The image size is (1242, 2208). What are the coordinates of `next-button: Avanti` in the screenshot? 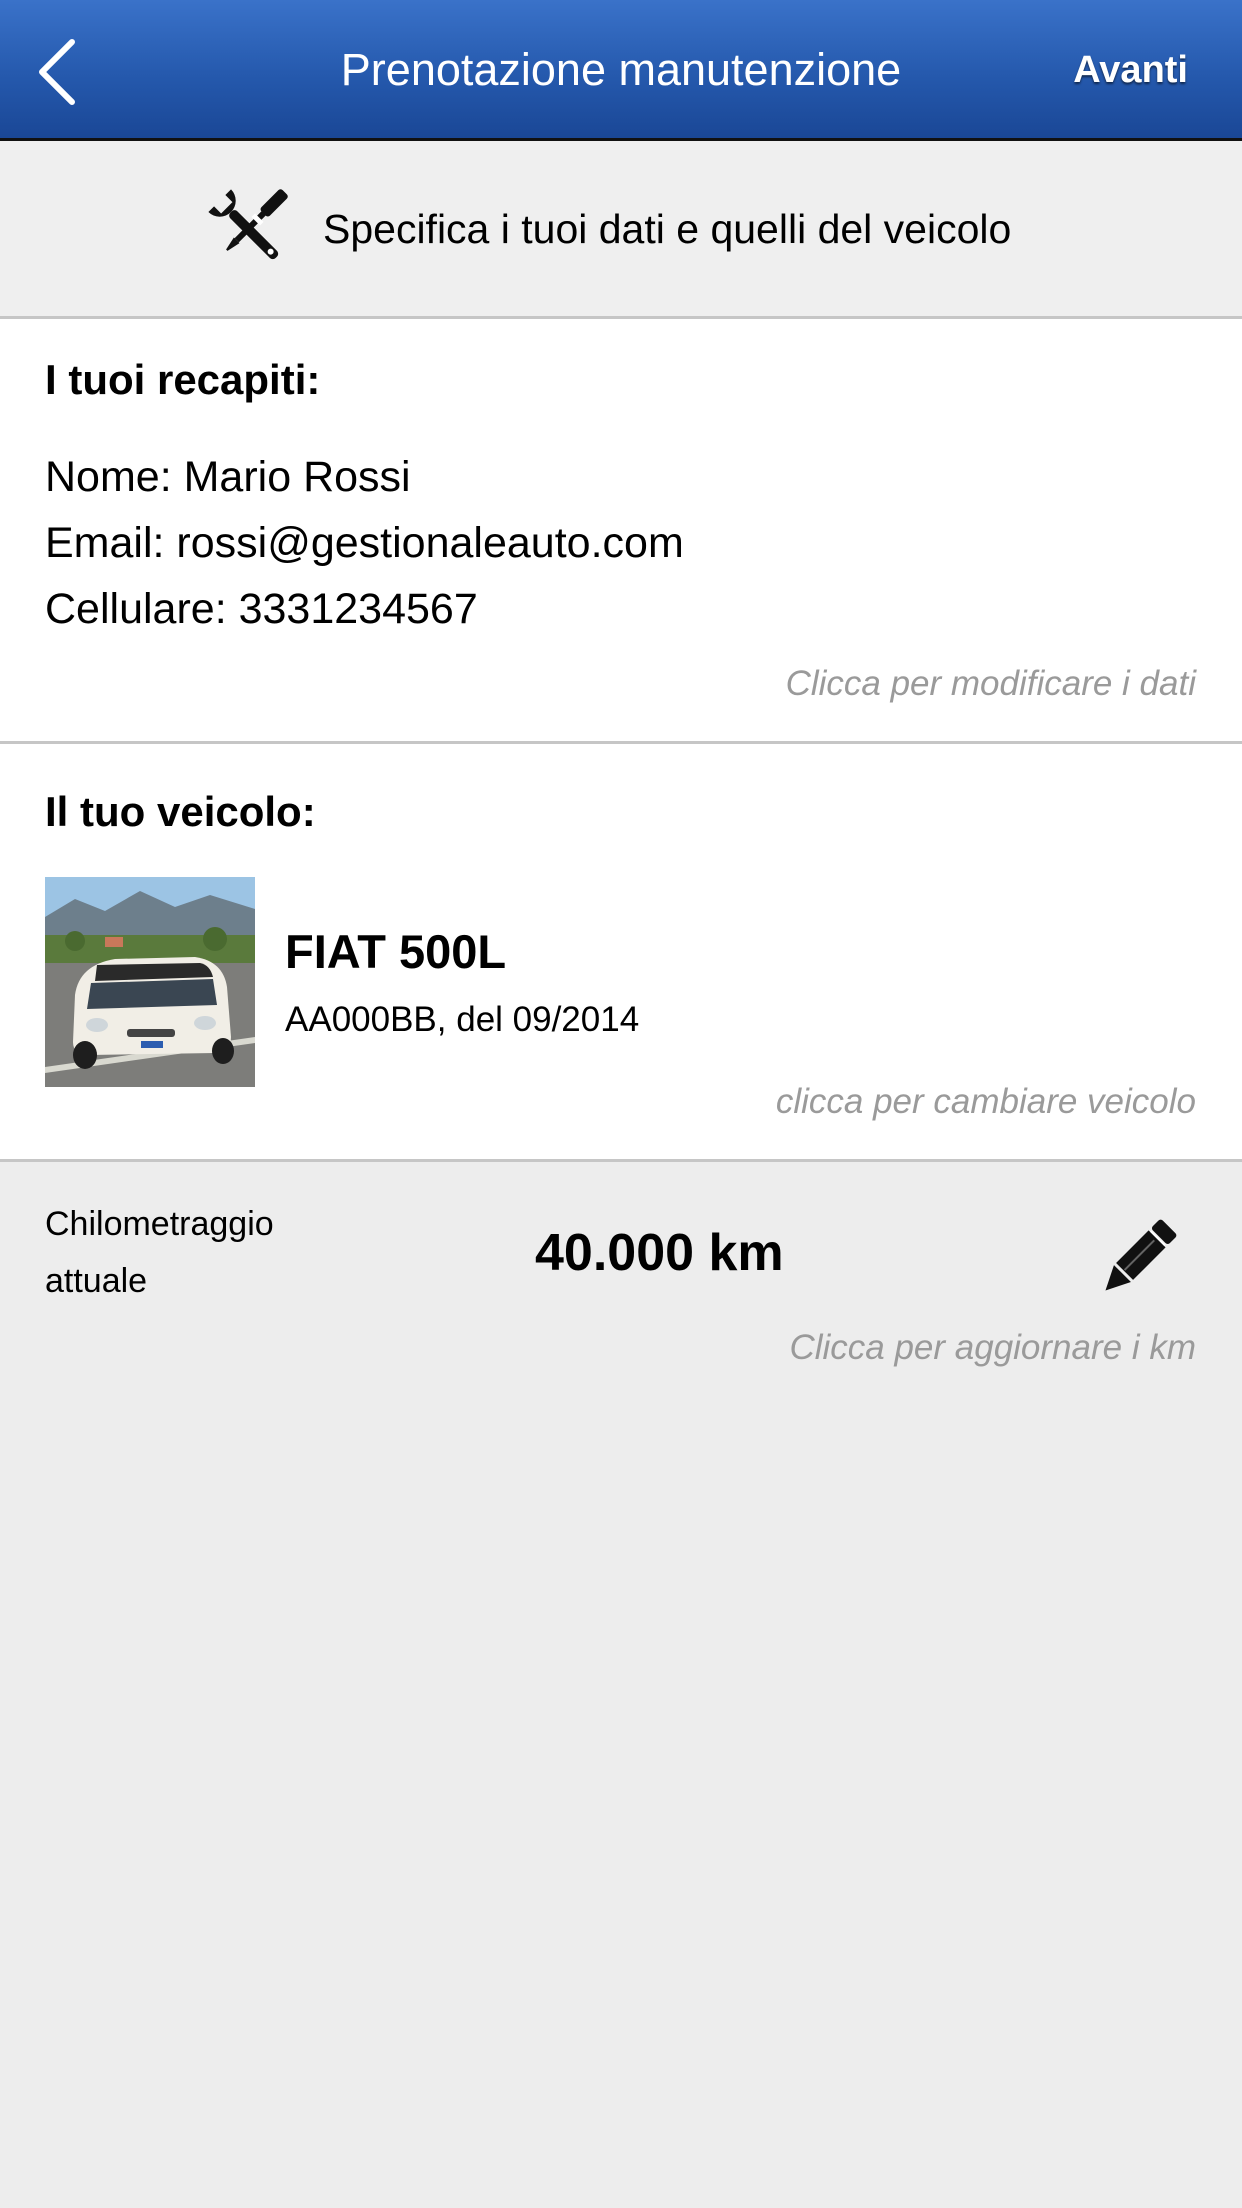 It's located at (1130, 70).